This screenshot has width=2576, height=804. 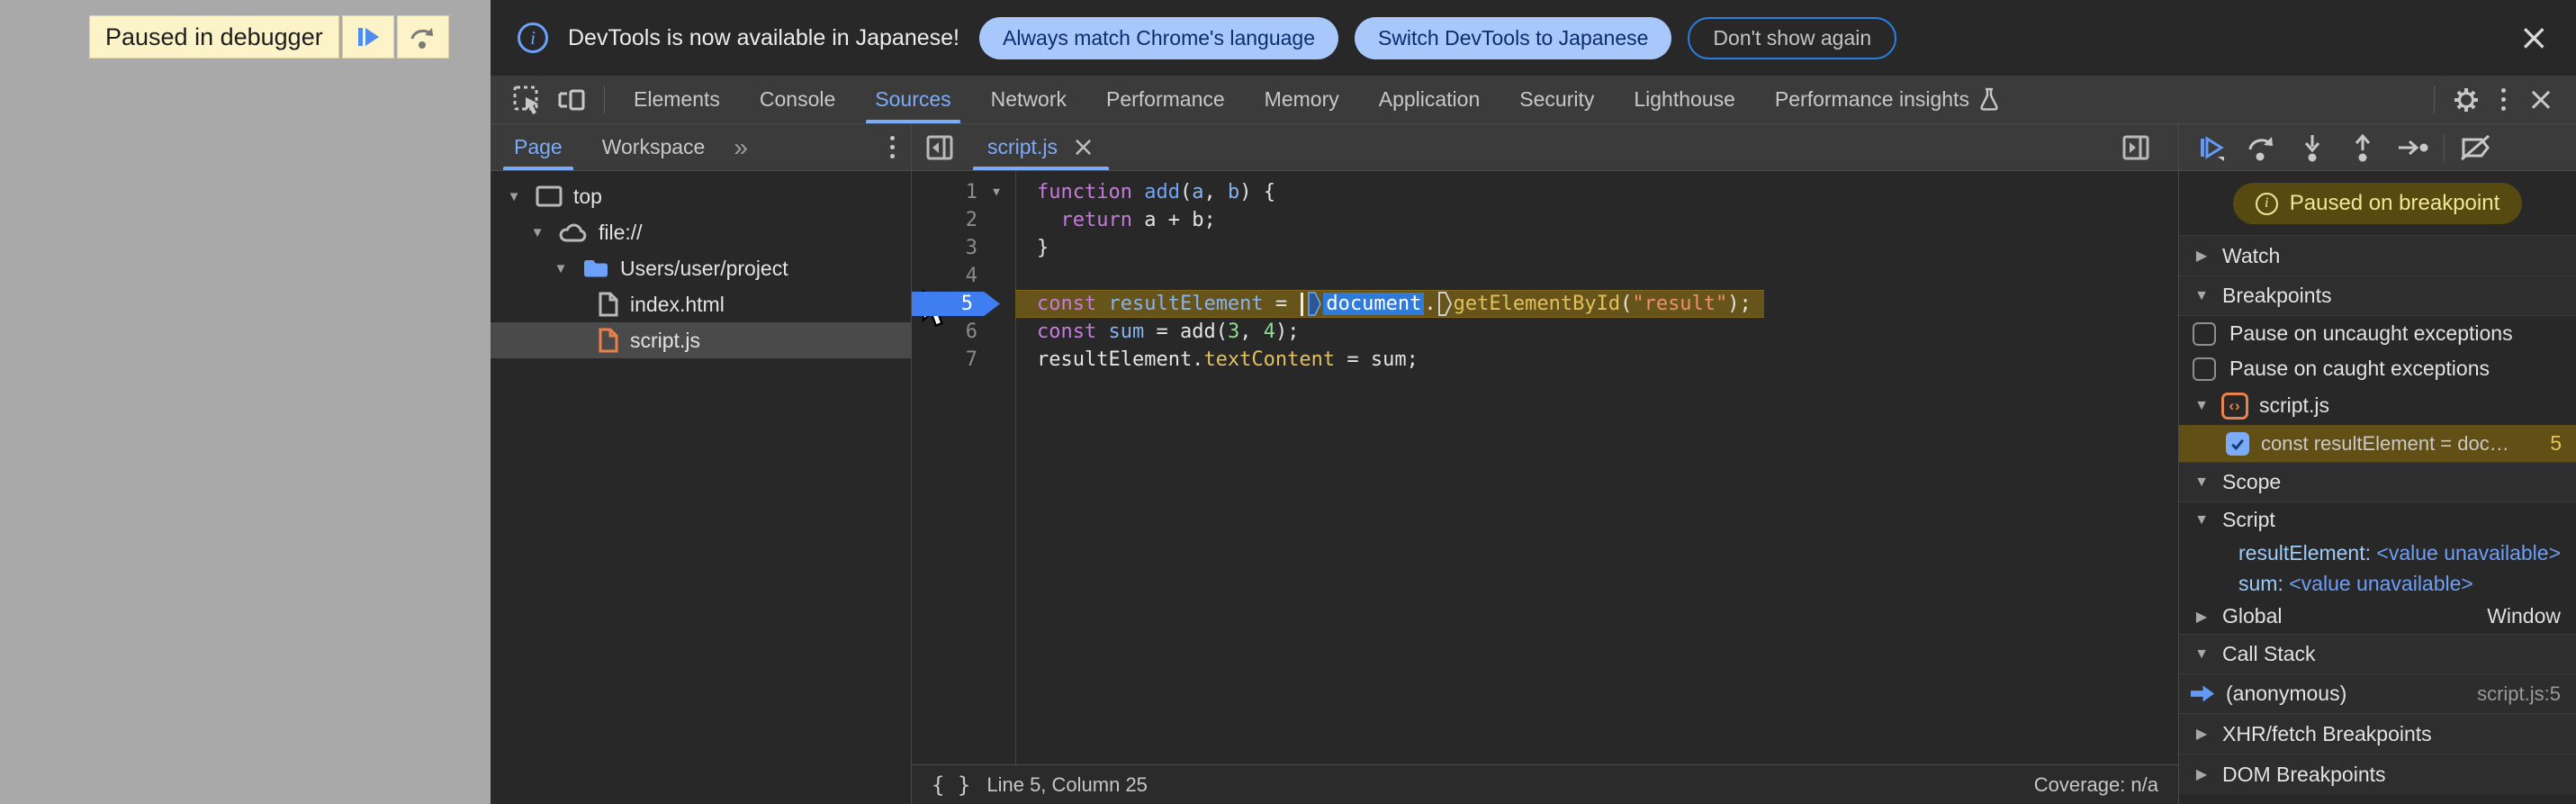 I want to click on tab-close-icon: ×, so click(x=1083, y=147).